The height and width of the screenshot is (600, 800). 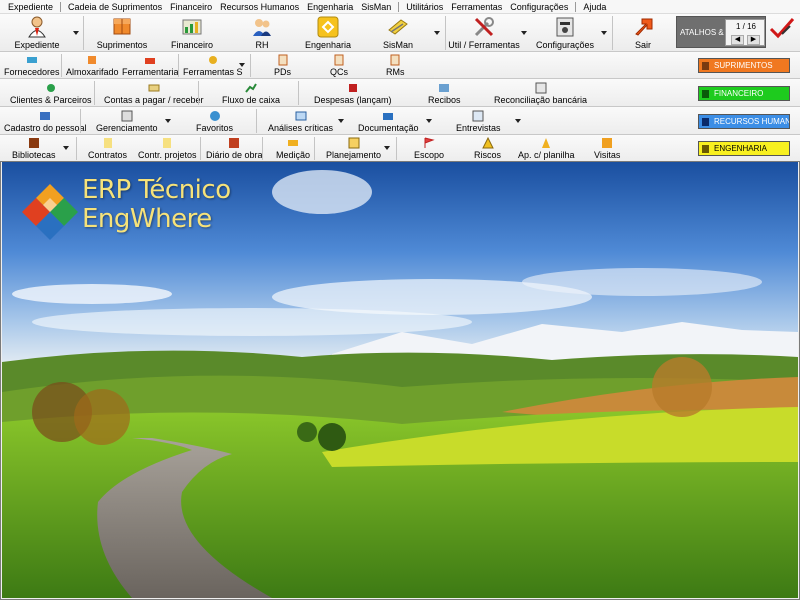 I want to click on menu-separator, so click(x=576, y=6).